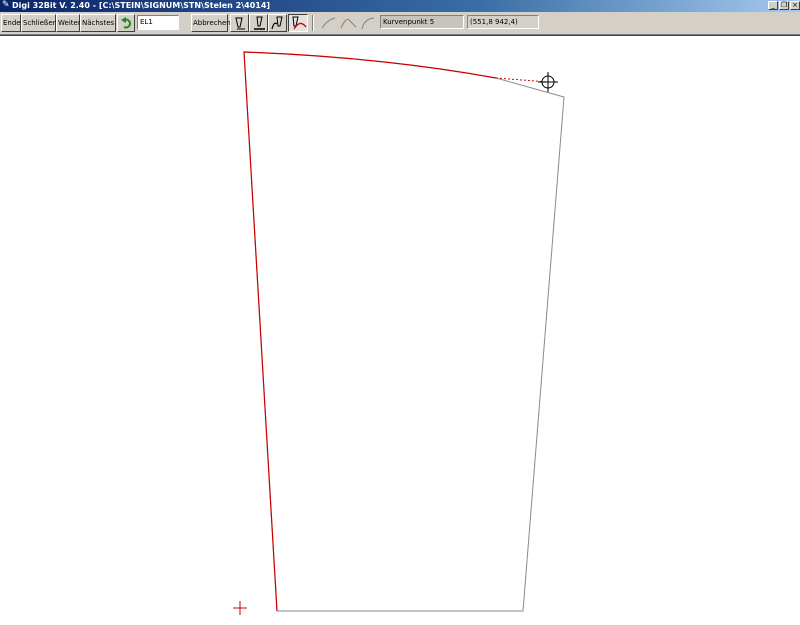  Describe the element at coordinates (784, 5) in the screenshot. I see `restore-button: ❐` at that location.